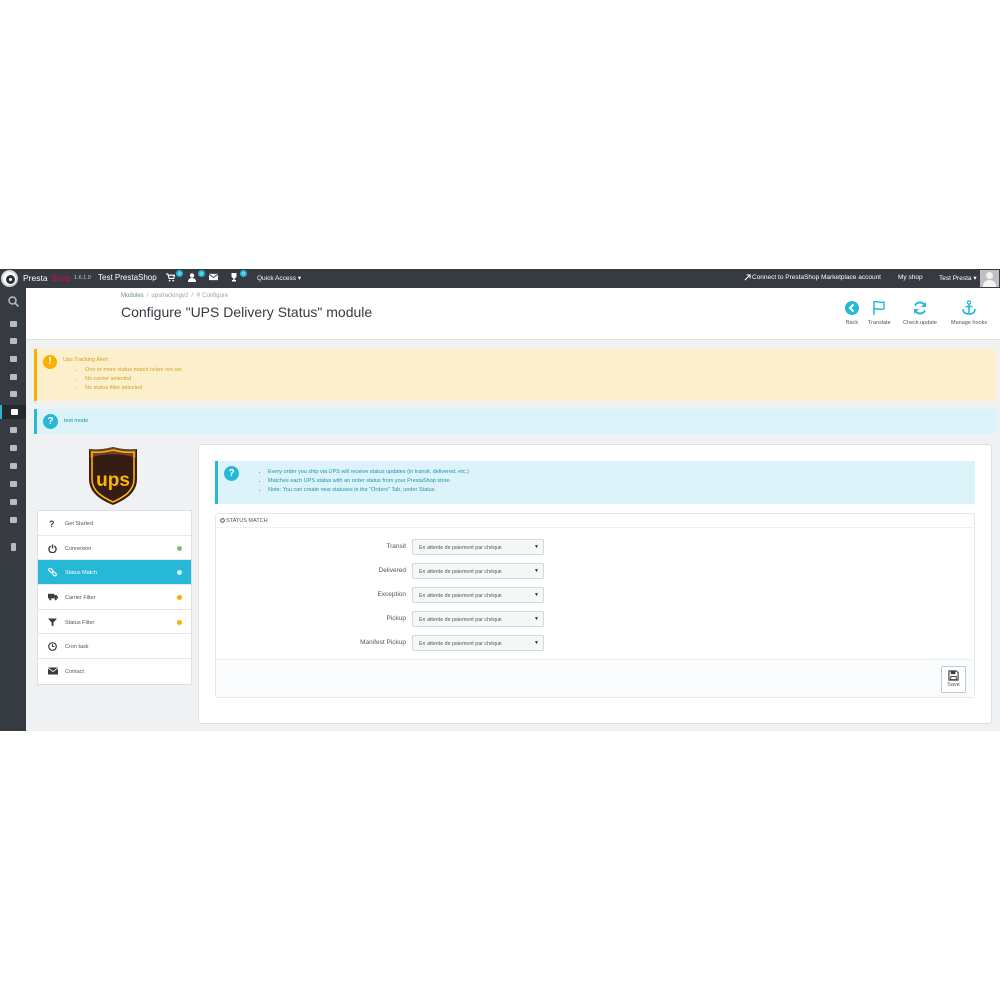  Describe the element at coordinates (80, 598) in the screenshot. I see `menu-item-label: Carrier Filter` at that location.